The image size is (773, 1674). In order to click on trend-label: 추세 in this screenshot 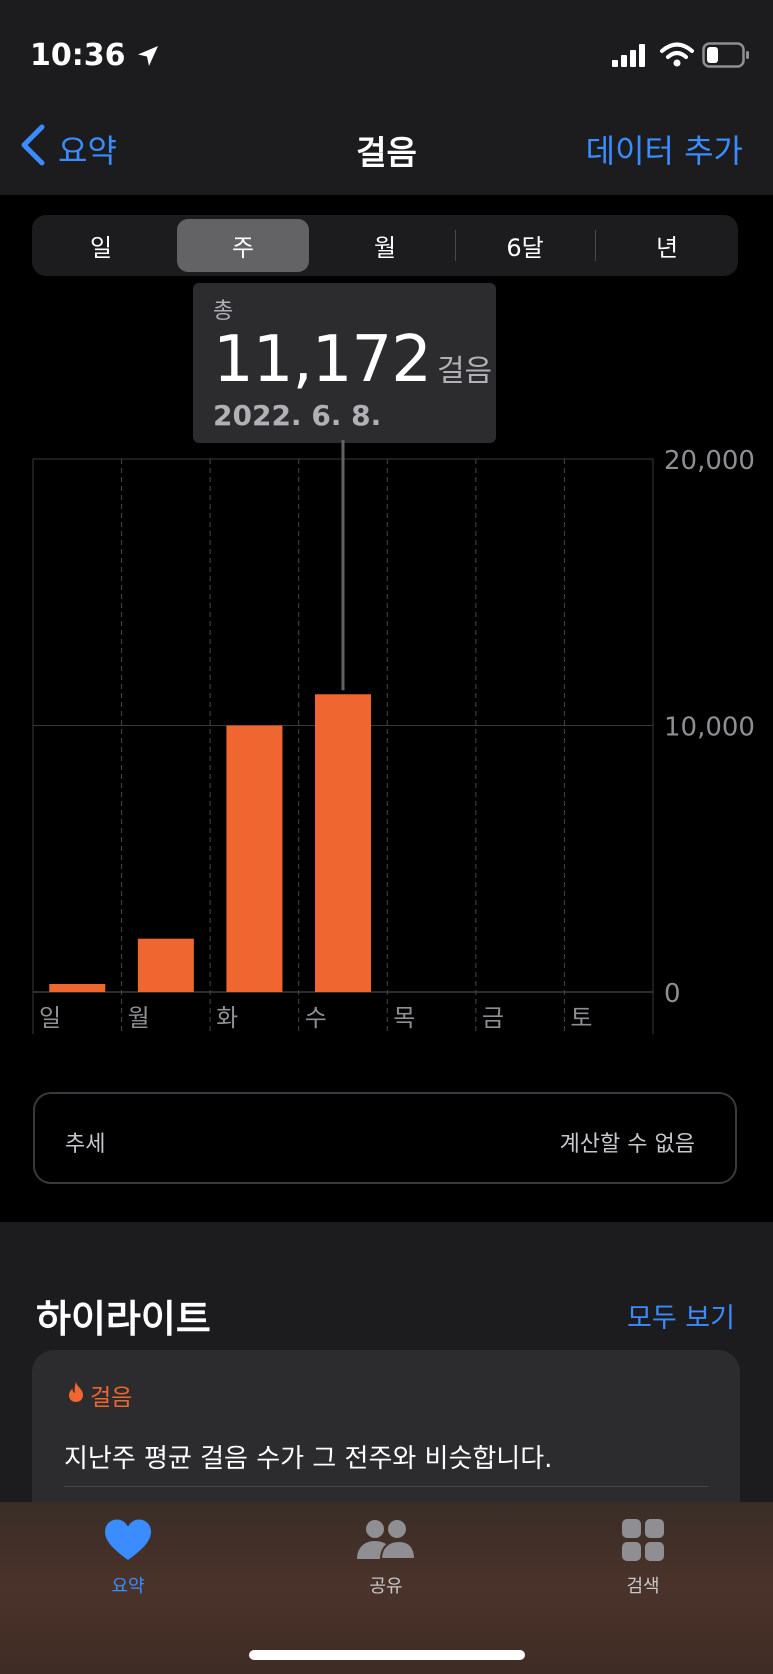, I will do `click(85, 1144)`.